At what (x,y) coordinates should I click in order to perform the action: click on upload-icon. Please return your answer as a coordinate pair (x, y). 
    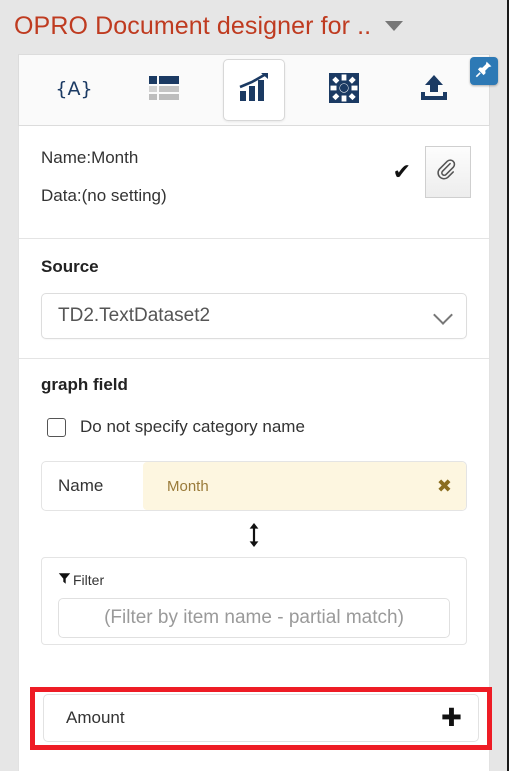
    Looking at the image, I should click on (434, 90).